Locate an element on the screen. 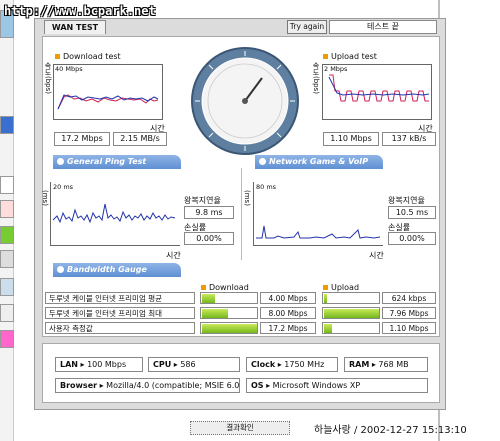  status-display: 테스트 끝 is located at coordinates (383, 27).